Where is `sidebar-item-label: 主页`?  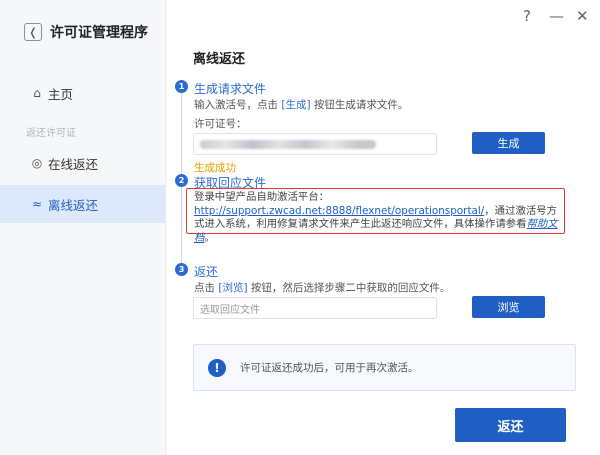 sidebar-item-label: 主页 is located at coordinates (61, 94).